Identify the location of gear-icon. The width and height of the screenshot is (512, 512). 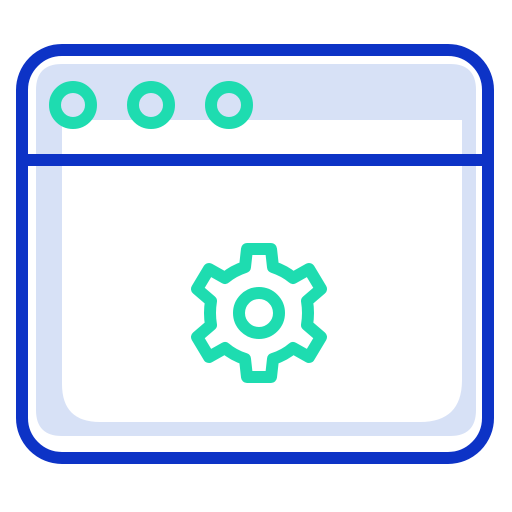
(259, 313).